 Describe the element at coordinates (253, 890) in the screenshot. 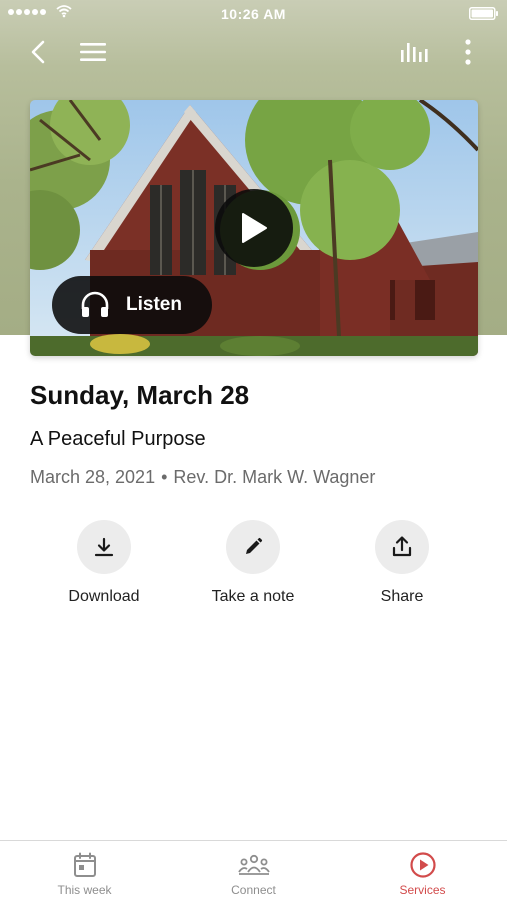

I see `tab-connect-label: Connect` at that location.